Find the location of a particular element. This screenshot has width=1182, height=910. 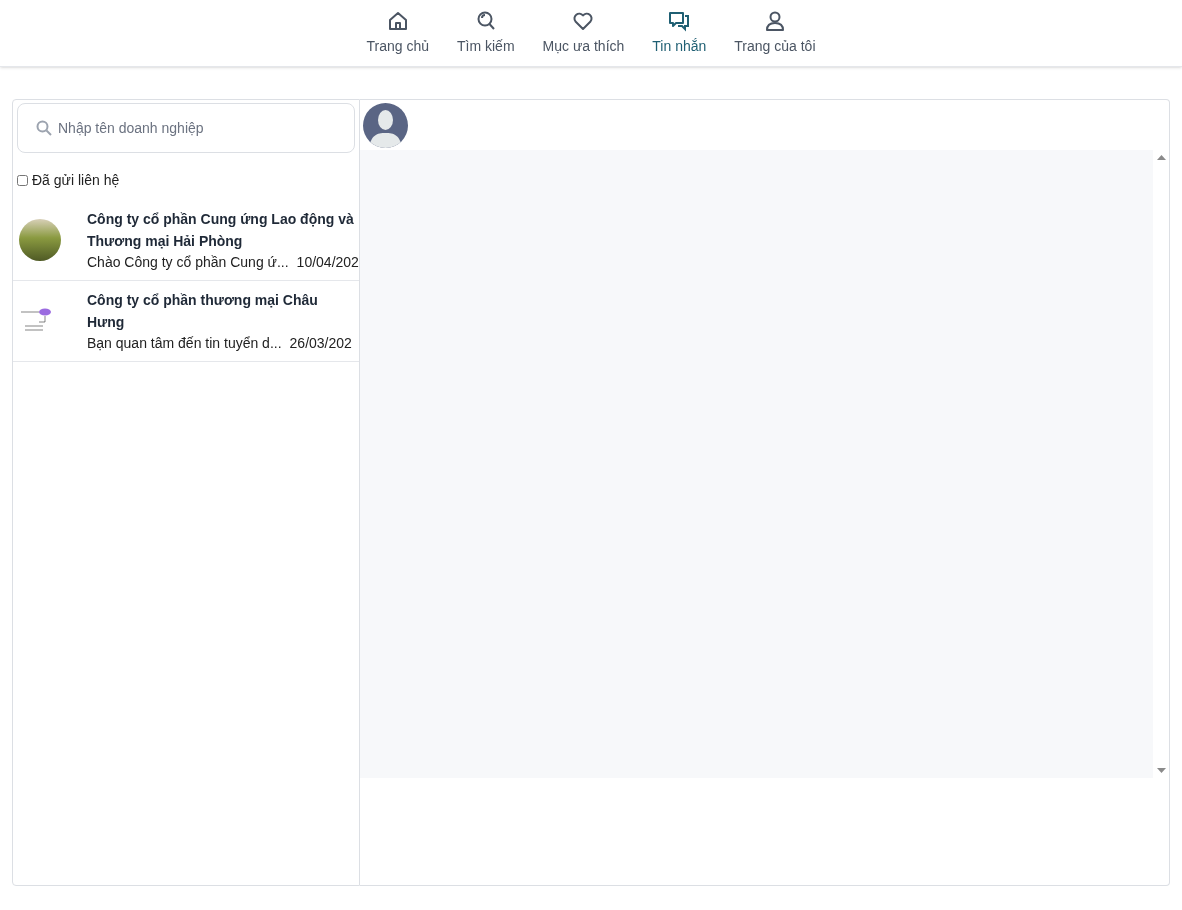

nav-tab: Trang chủ is located at coordinates (397, 33).